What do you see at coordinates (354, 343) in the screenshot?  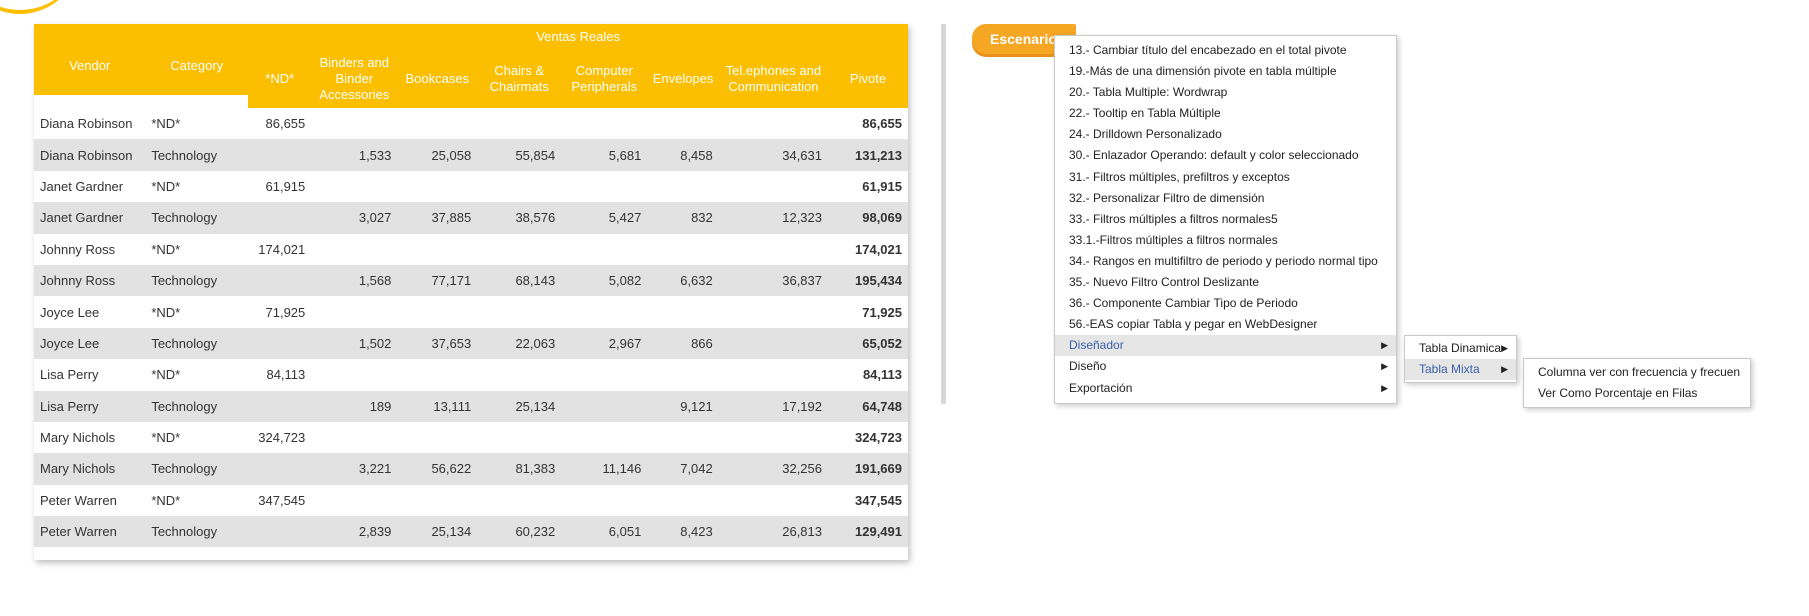 I see `value-cell: 1,502` at bounding box center [354, 343].